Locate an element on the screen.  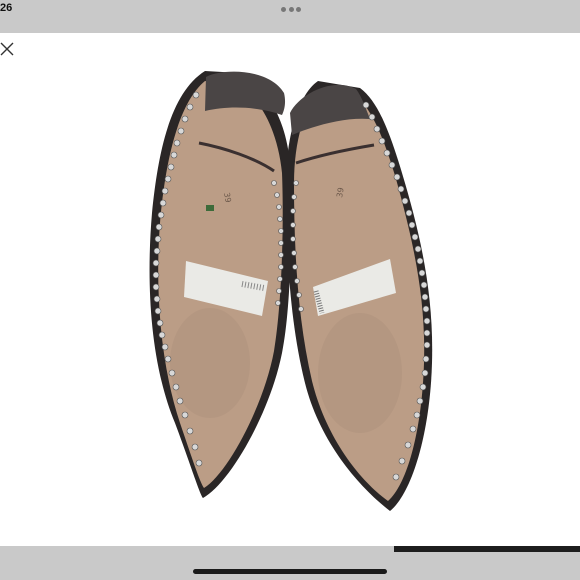
size-stamp-left: 39 is located at coordinates (227, 198).